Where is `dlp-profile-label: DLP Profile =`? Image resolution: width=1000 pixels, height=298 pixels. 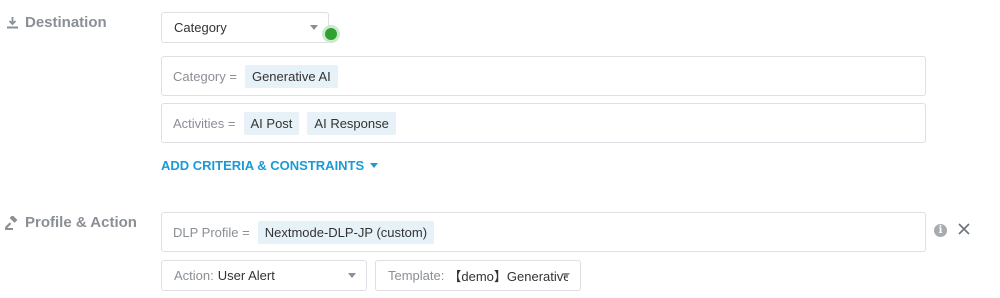 dlp-profile-label: DLP Profile = is located at coordinates (211, 232).